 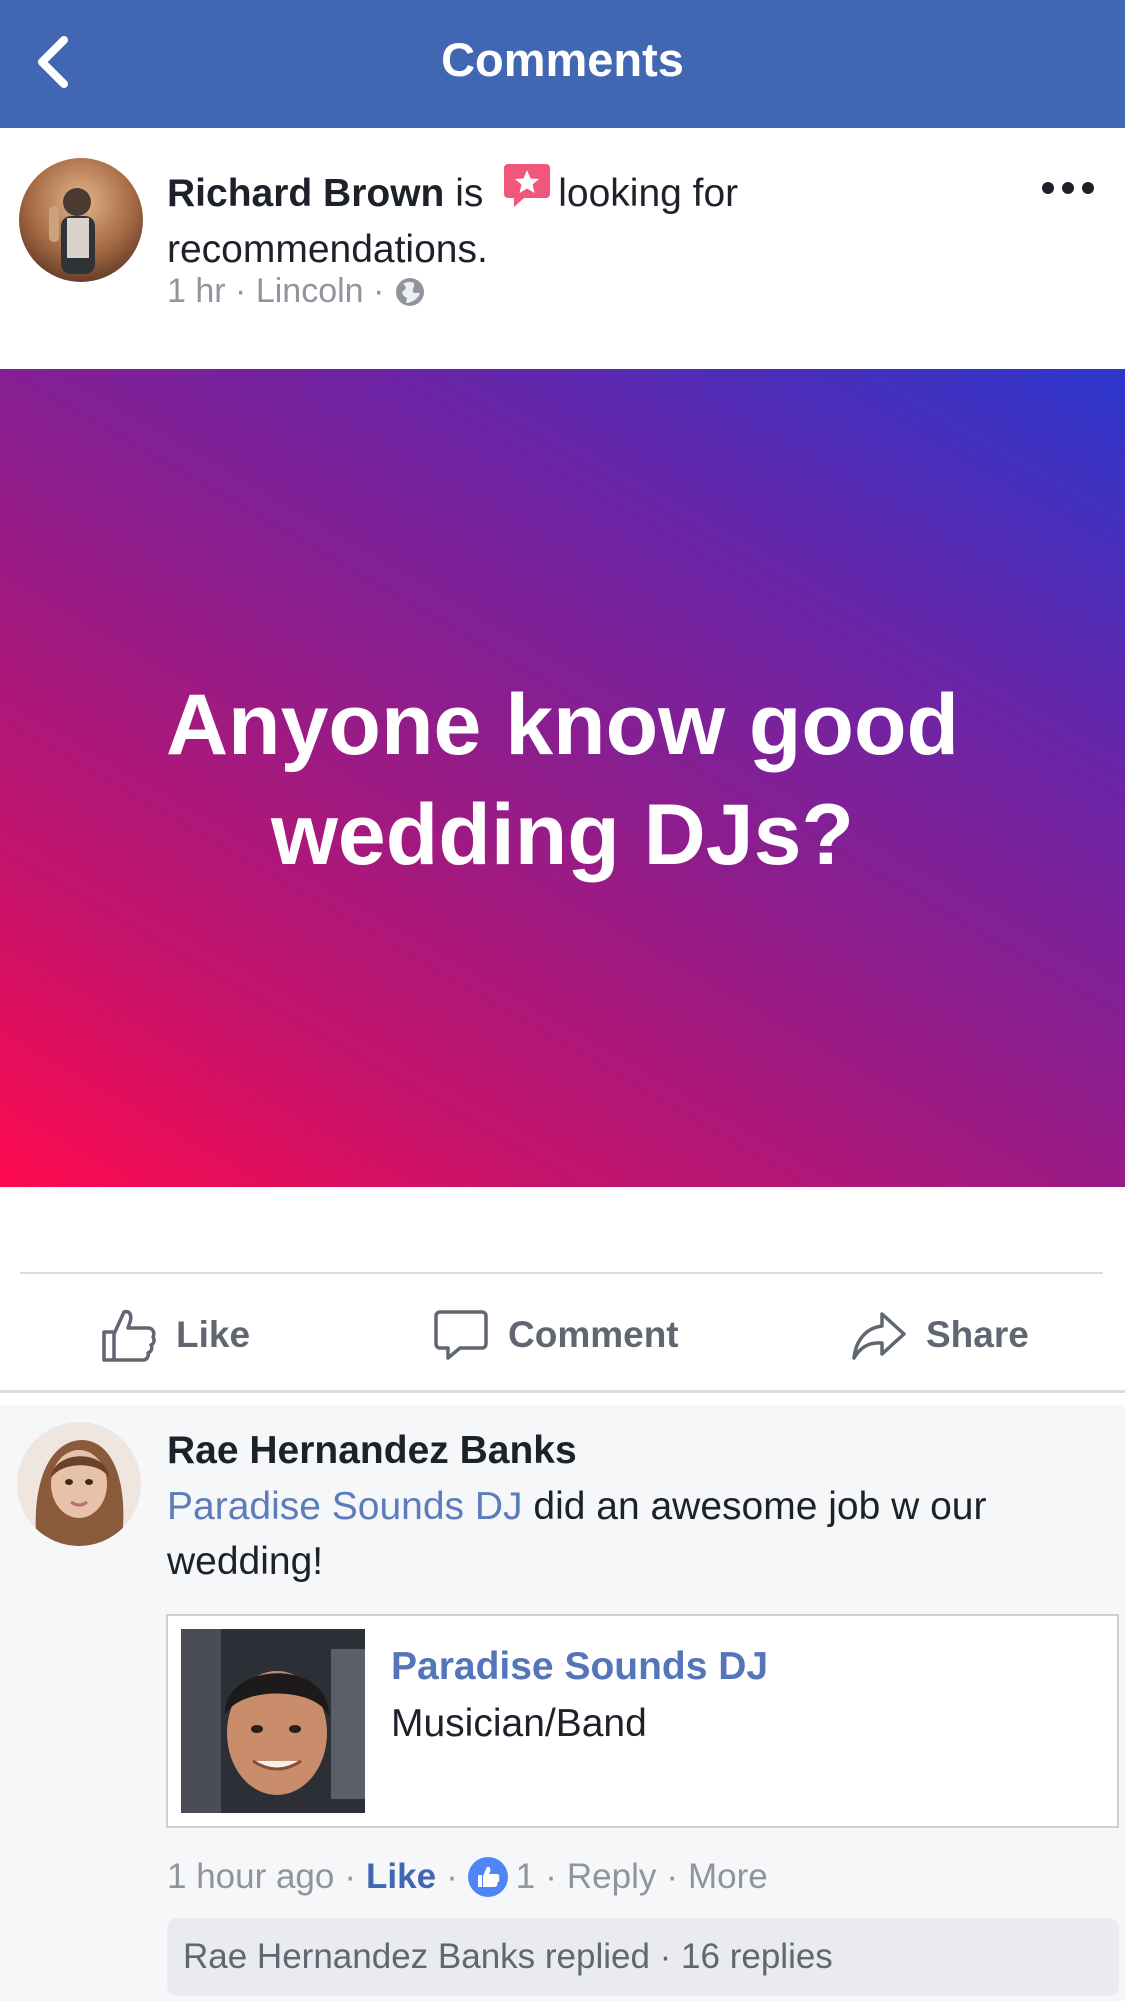 What do you see at coordinates (213, 1334) in the screenshot?
I see `like-label: Like` at bounding box center [213, 1334].